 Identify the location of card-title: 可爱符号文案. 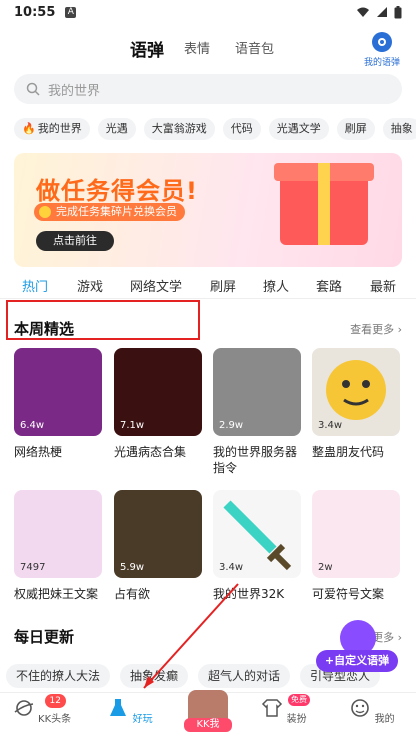
(348, 594).